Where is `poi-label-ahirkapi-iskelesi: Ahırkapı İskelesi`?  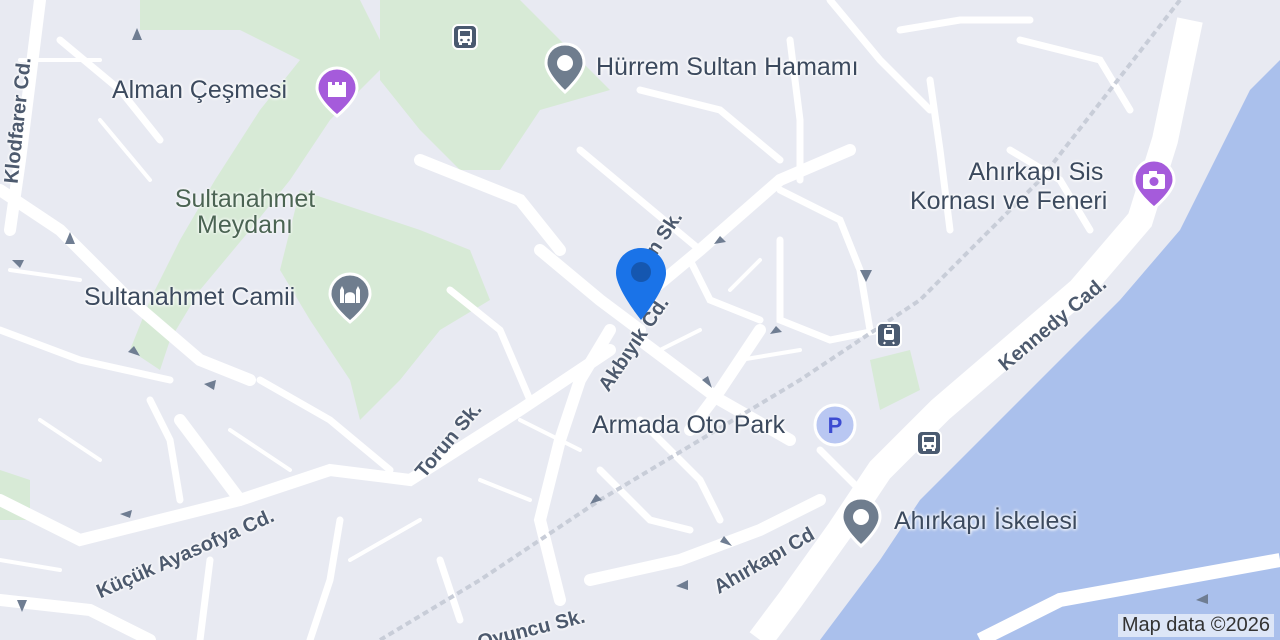
poi-label-ahirkapi-iskelesi: Ahırkapı İskelesi is located at coordinates (985, 521).